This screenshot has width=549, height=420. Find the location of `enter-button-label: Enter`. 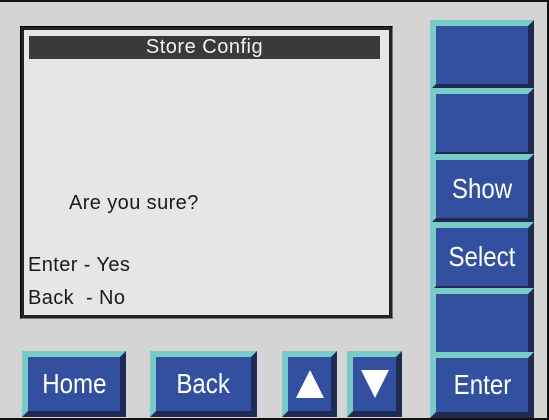

enter-button-label: Enter is located at coordinates (482, 384).